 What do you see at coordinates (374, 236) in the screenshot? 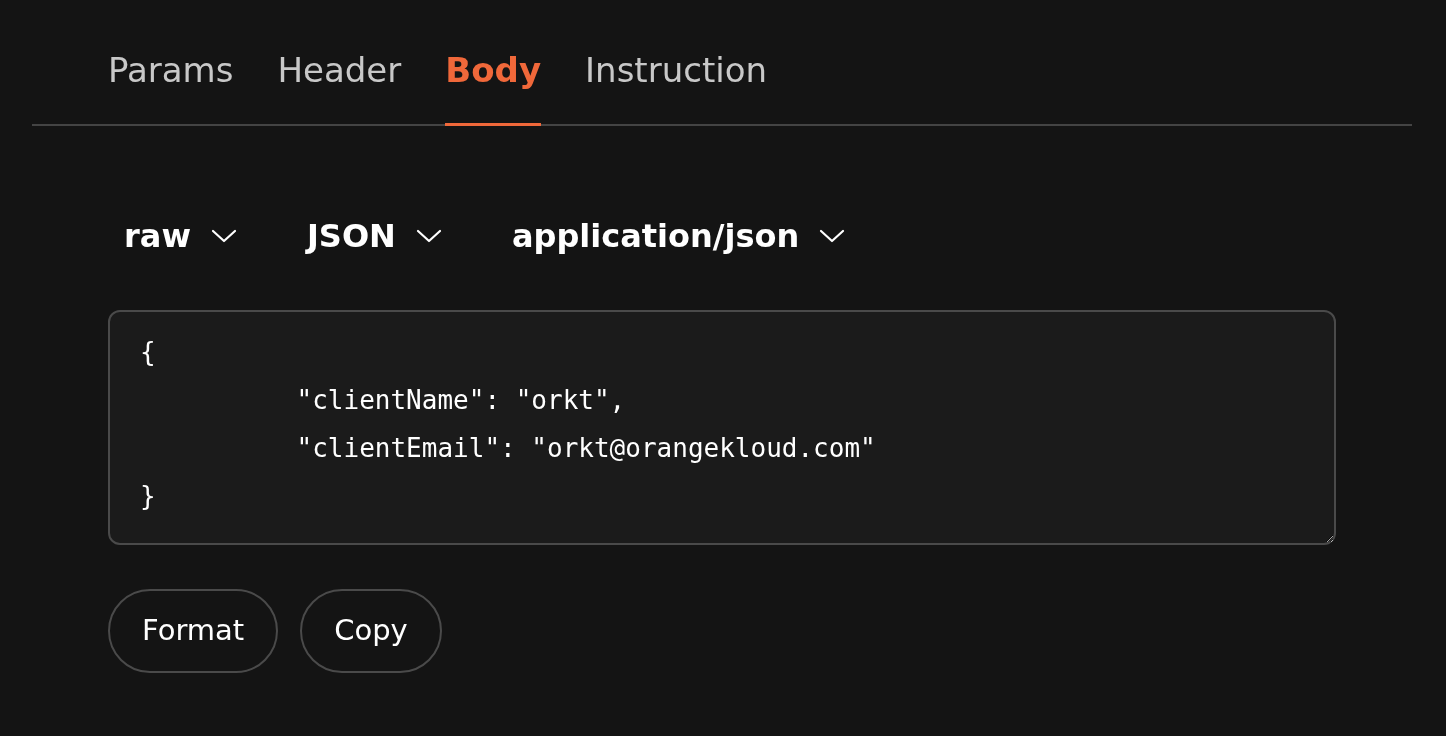
I see `dropdown: JSON` at bounding box center [374, 236].